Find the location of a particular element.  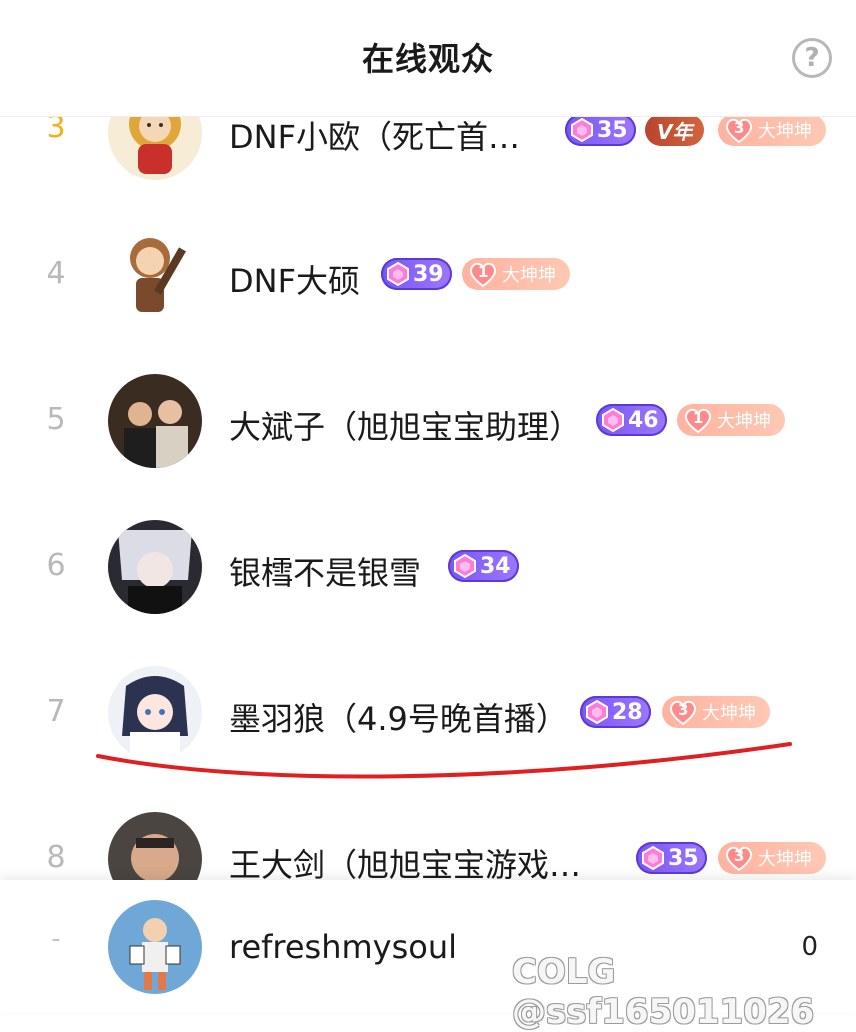

list-item: 6 银樰不是银雪 34 is located at coordinates (428, 573).